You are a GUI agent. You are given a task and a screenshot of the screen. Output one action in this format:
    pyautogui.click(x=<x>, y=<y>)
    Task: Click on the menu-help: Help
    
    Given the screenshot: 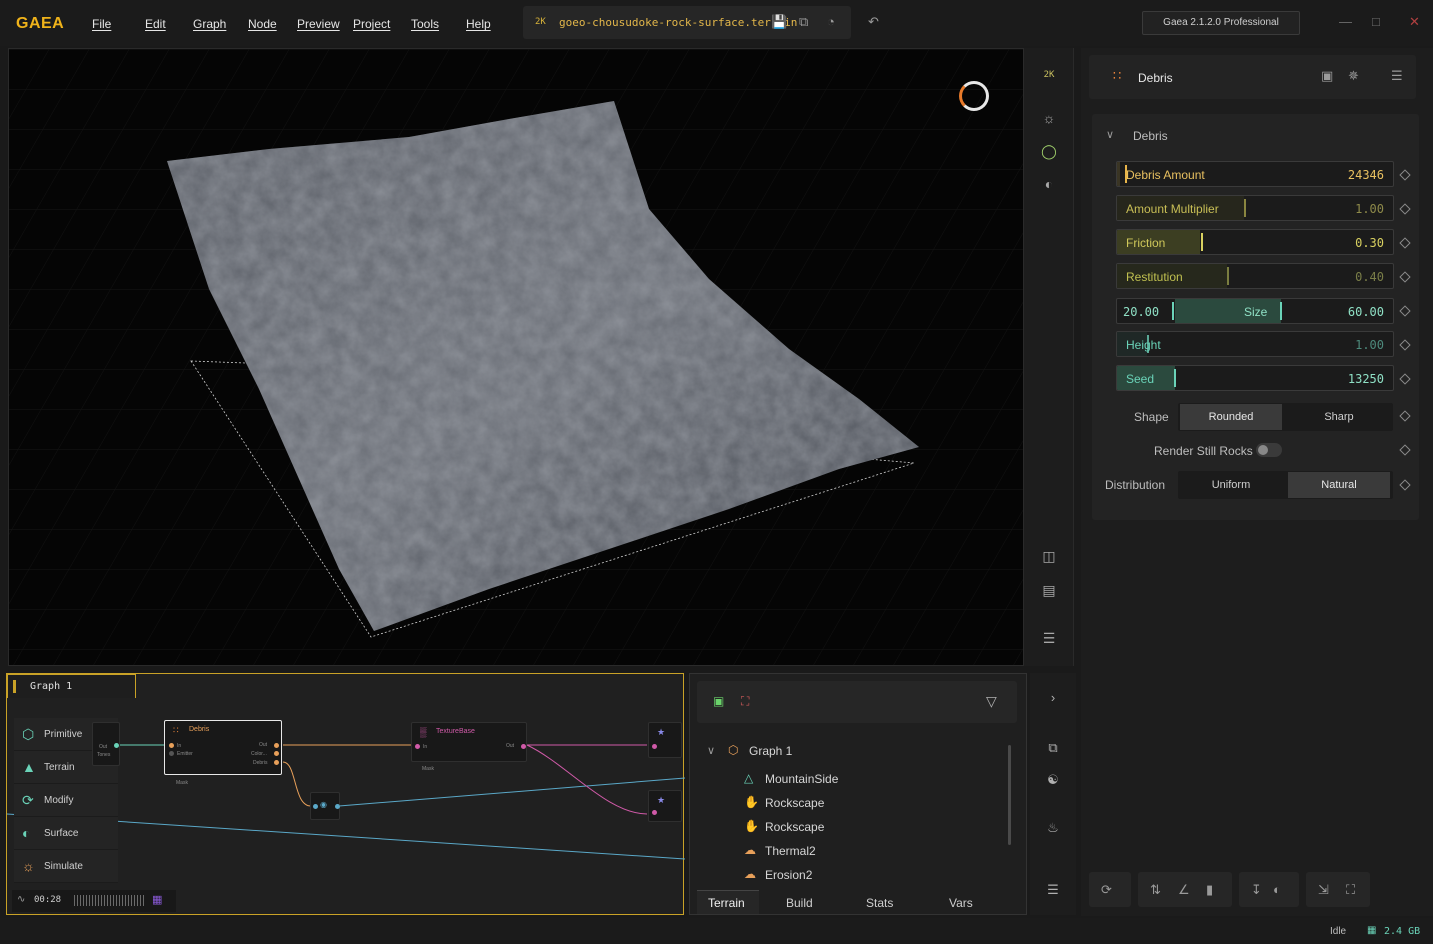 What is the action you would take?
    pyautogui.click(x=478, y=24)
    